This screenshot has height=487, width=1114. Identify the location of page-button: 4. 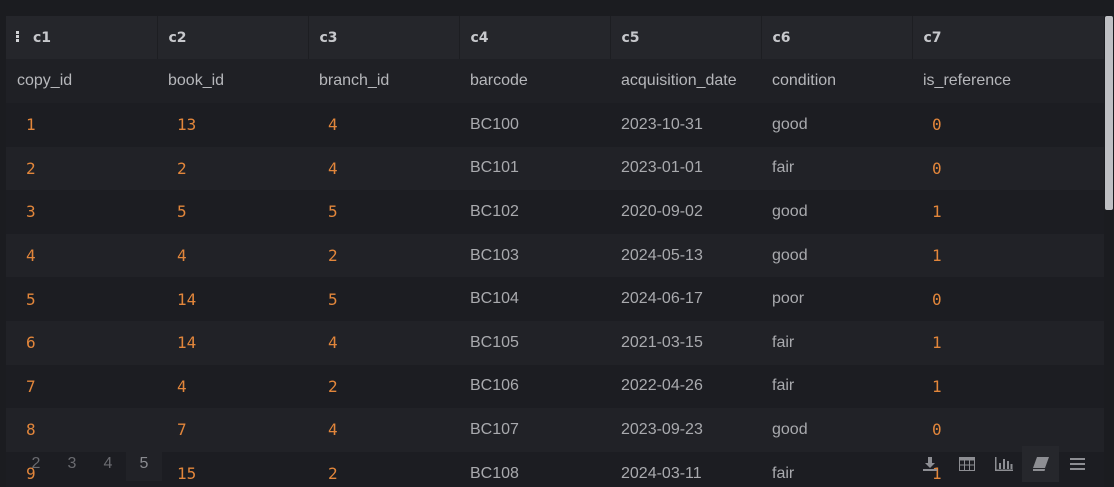
(108, 464).